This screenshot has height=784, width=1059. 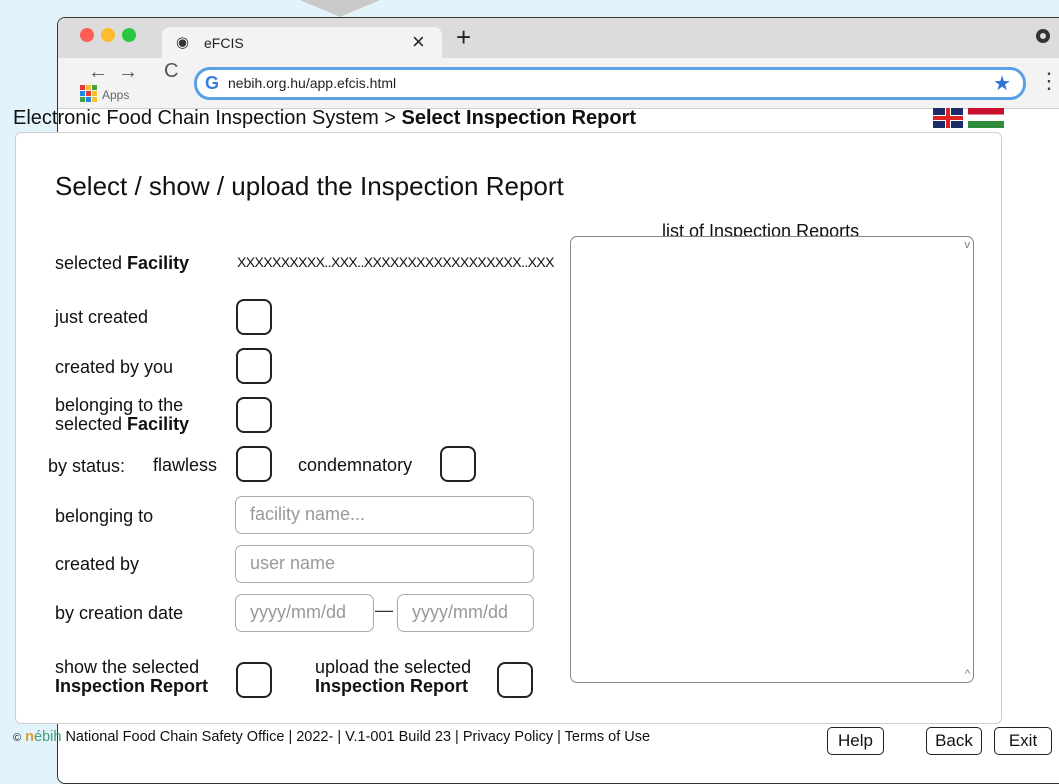 I want to click on selected-facility-label-text: selected, so click(x=91, y=263).